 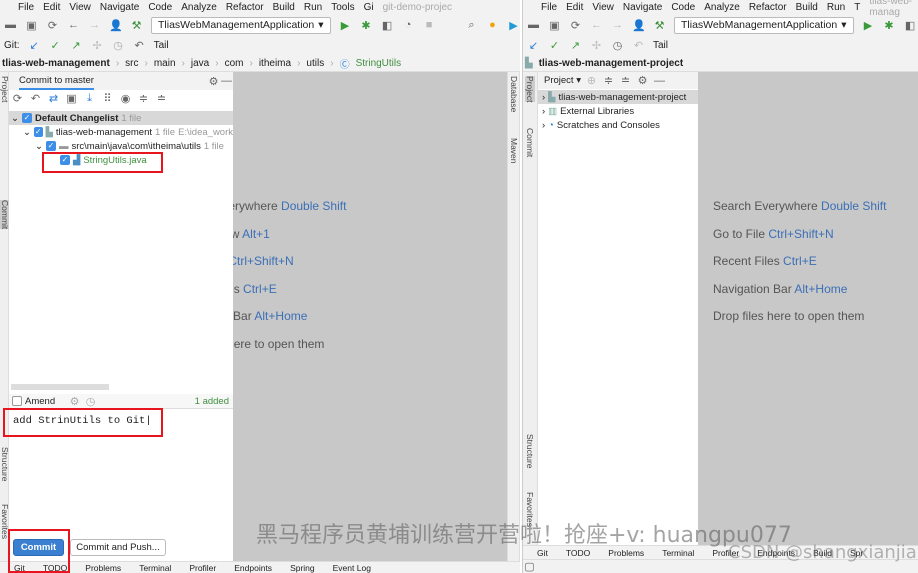 What do you see at coordinates (542, 553) in the screenshot?
I see `tool-tab: Git` at bounding box center [542, 553].